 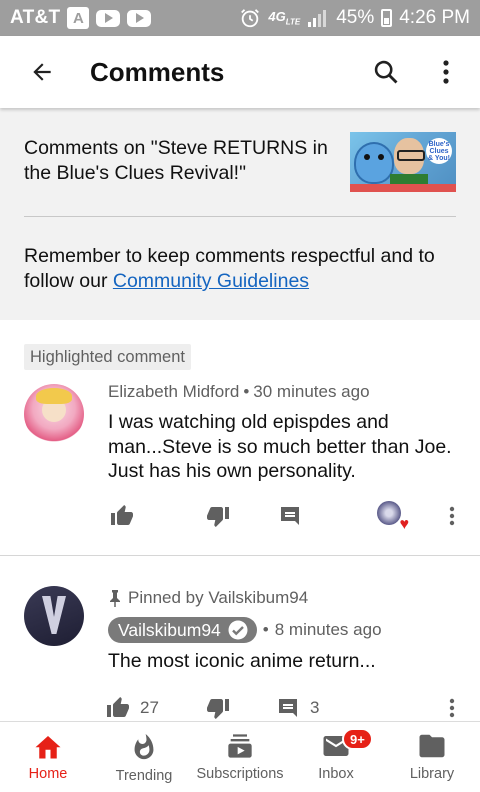 I want to click on app-notification-icon: A, so click(x=78, y=18).